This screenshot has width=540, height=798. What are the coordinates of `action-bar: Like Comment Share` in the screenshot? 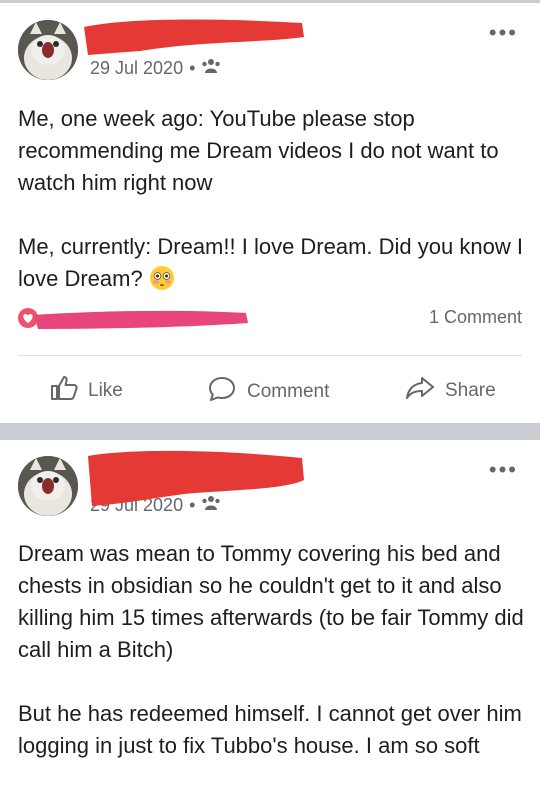 It's located at (270, 388).